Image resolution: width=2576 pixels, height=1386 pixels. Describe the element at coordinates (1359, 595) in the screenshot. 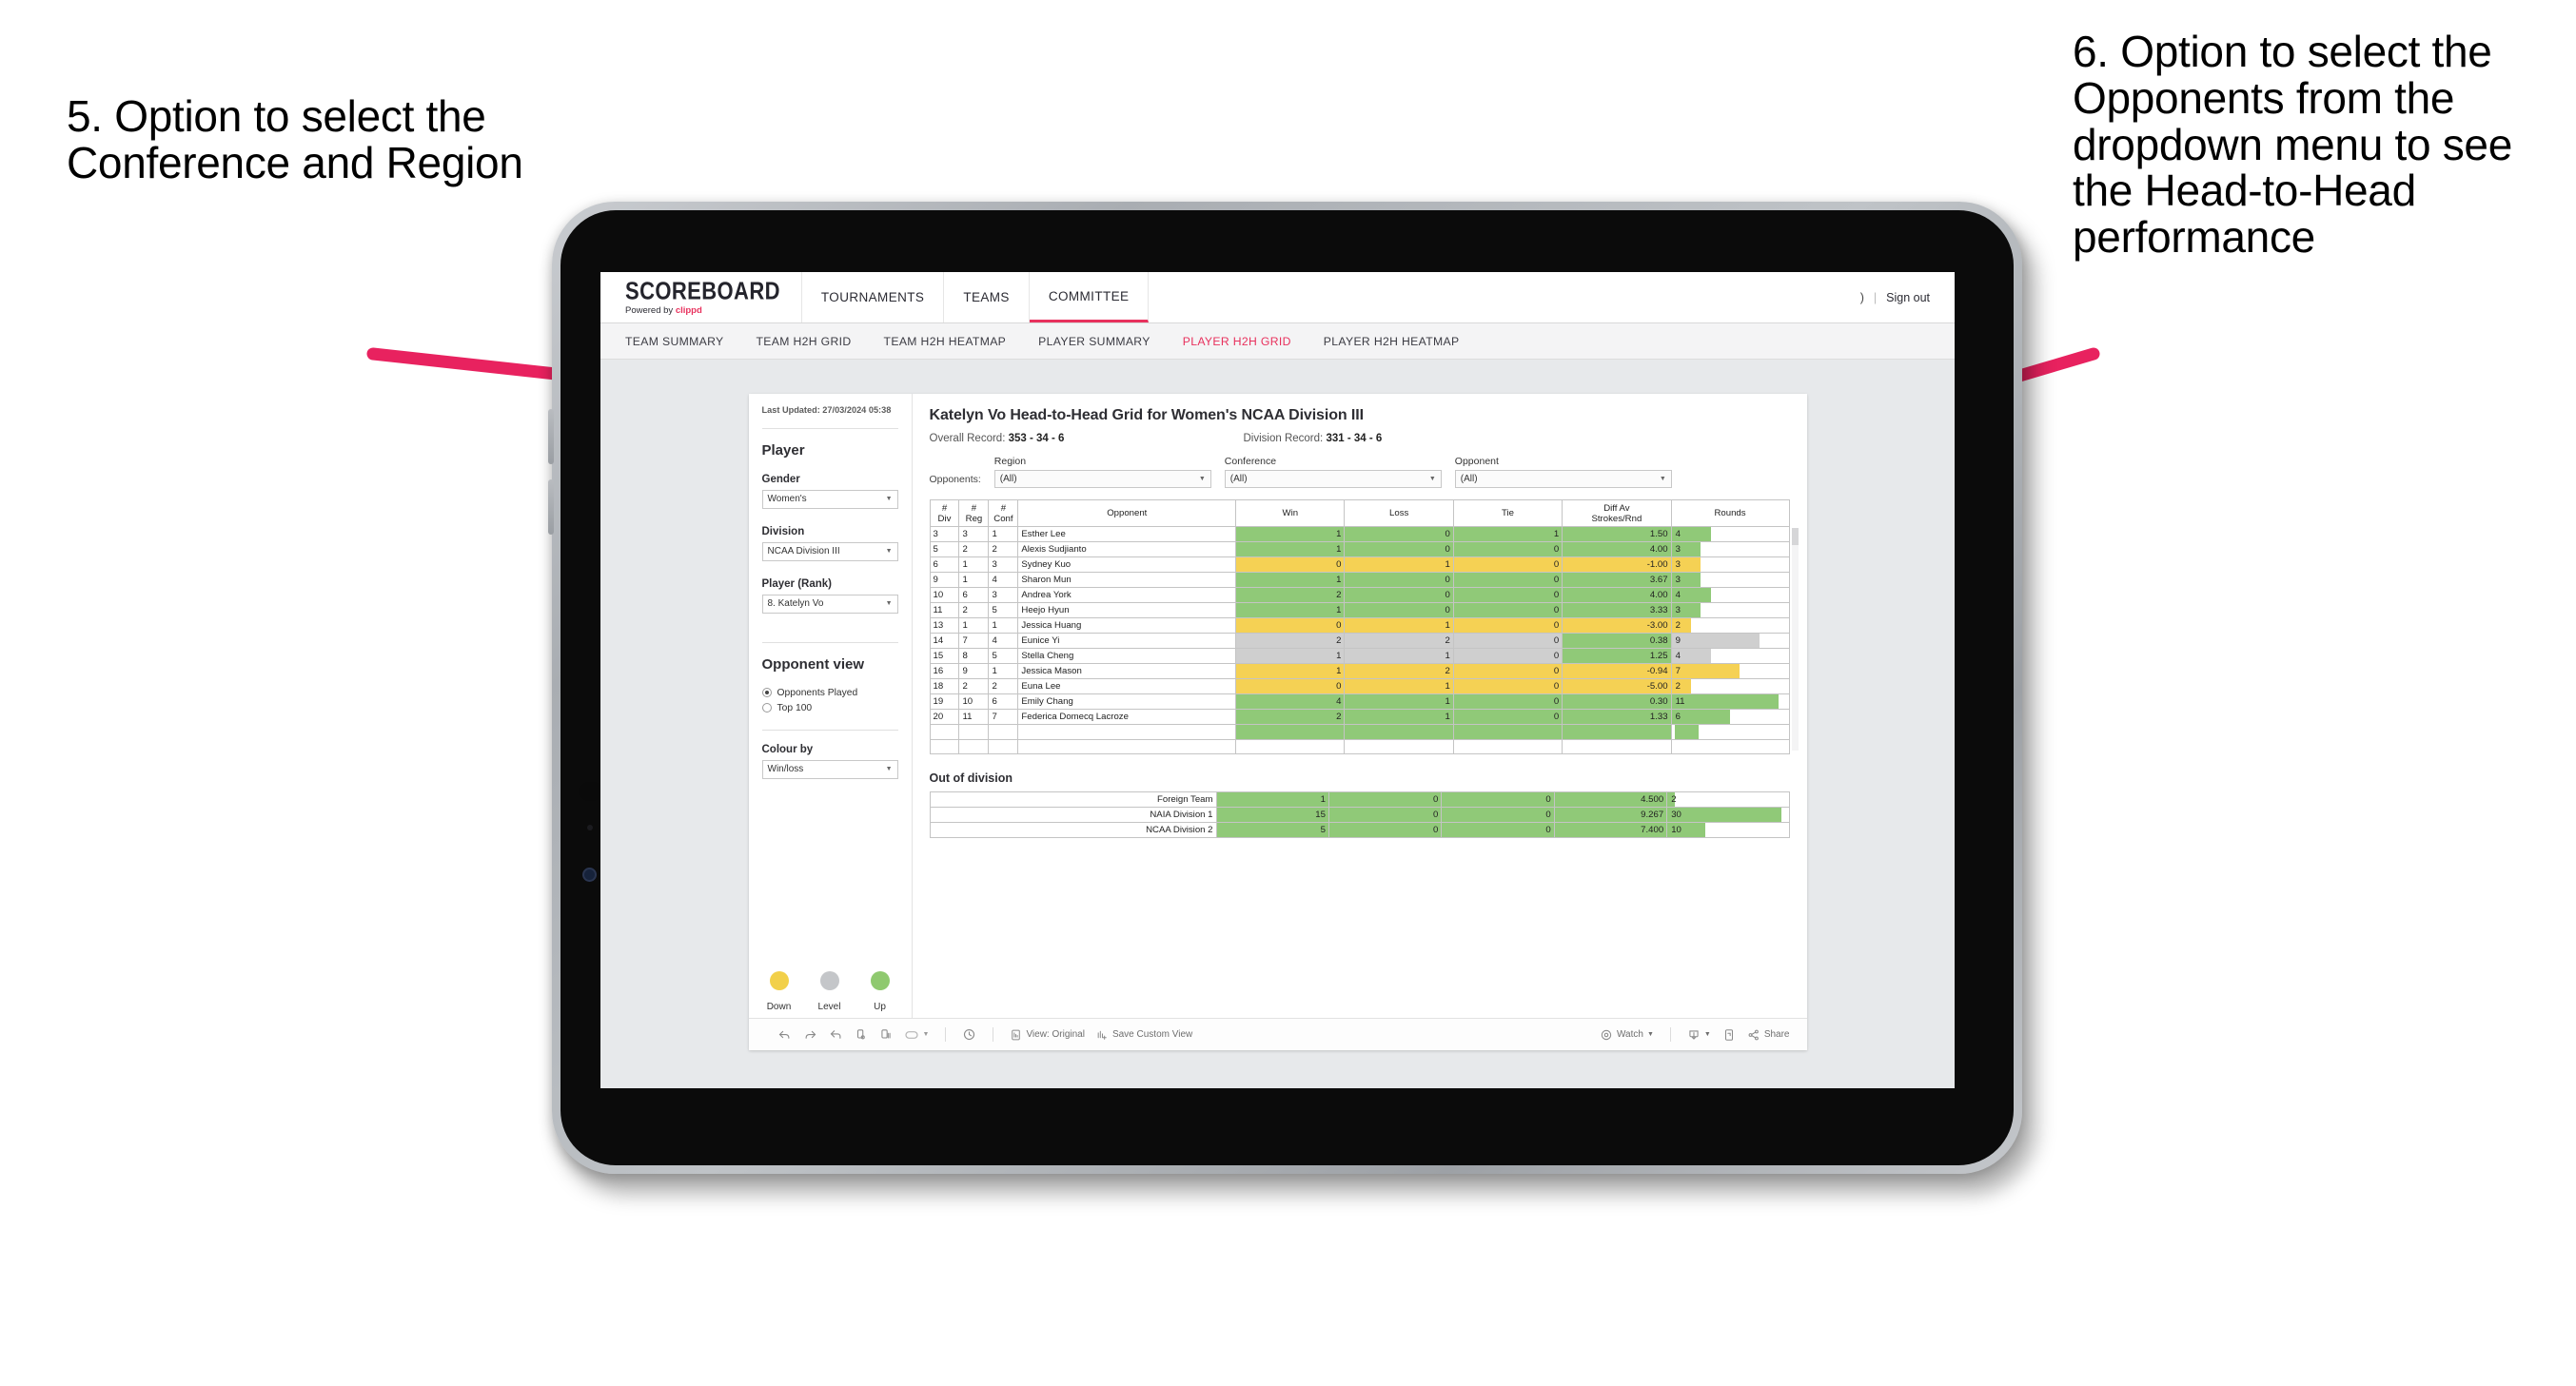

I see `table-row: 10 6 3 Andrea York 2 0 0 4.00 4` at that location.